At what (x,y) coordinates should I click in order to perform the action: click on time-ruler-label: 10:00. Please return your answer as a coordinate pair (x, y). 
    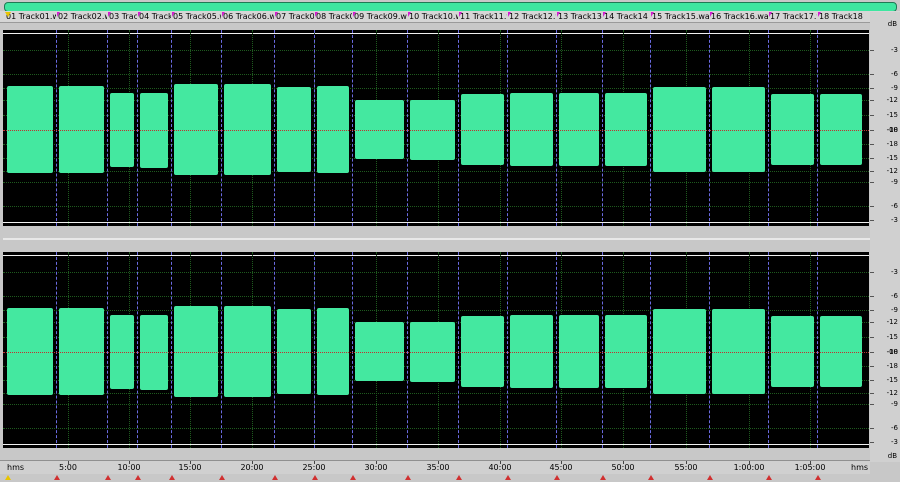
    Looking at the image, I should click on (129, 467).